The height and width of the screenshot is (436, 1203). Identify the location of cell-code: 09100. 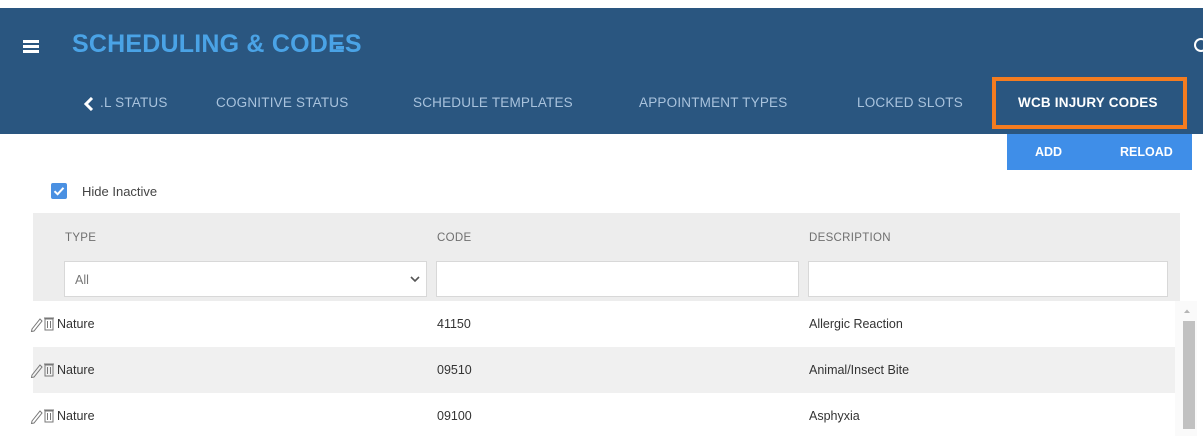
(454, 416).